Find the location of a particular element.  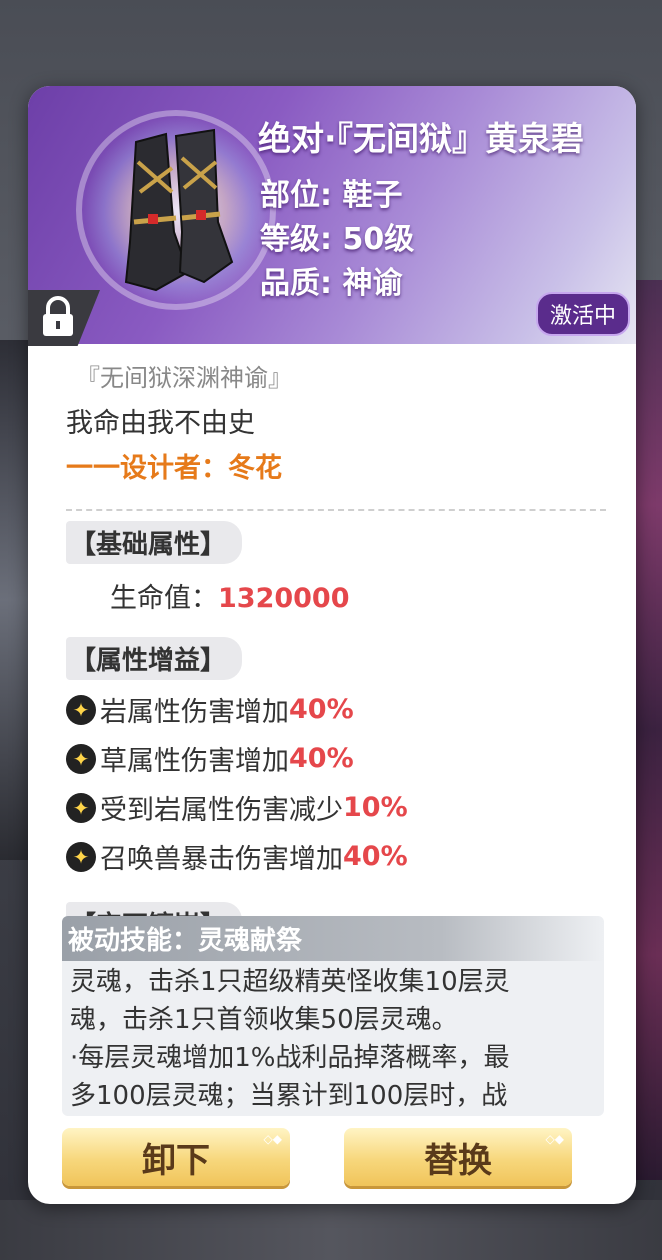

skill-line: 多100层灵魂；当累计到100层时，战 is located at coordinates (289, 1096).